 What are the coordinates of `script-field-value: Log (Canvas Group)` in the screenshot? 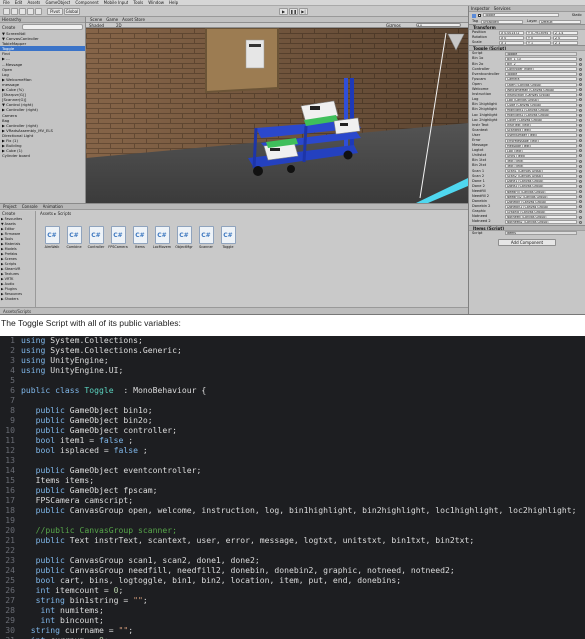 It's located at (541, 99).